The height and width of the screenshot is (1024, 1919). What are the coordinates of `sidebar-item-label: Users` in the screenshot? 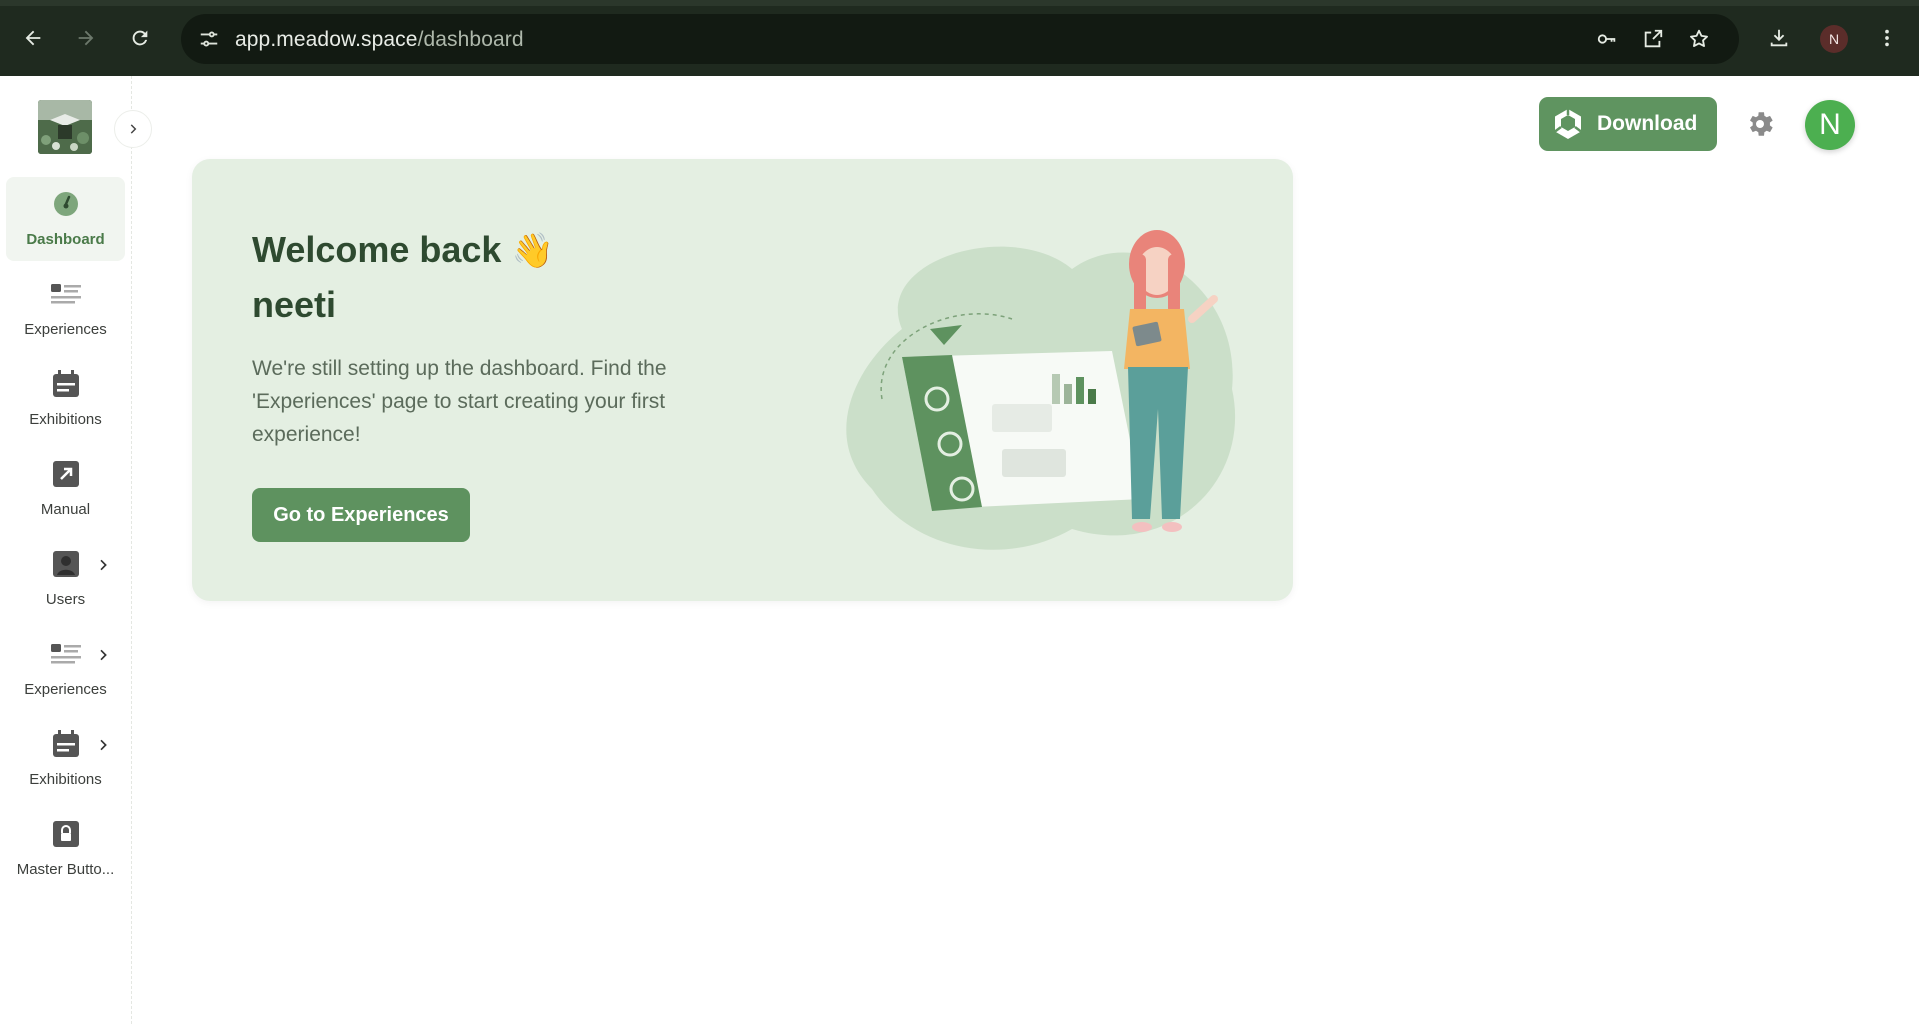 It's located at (65, 599).